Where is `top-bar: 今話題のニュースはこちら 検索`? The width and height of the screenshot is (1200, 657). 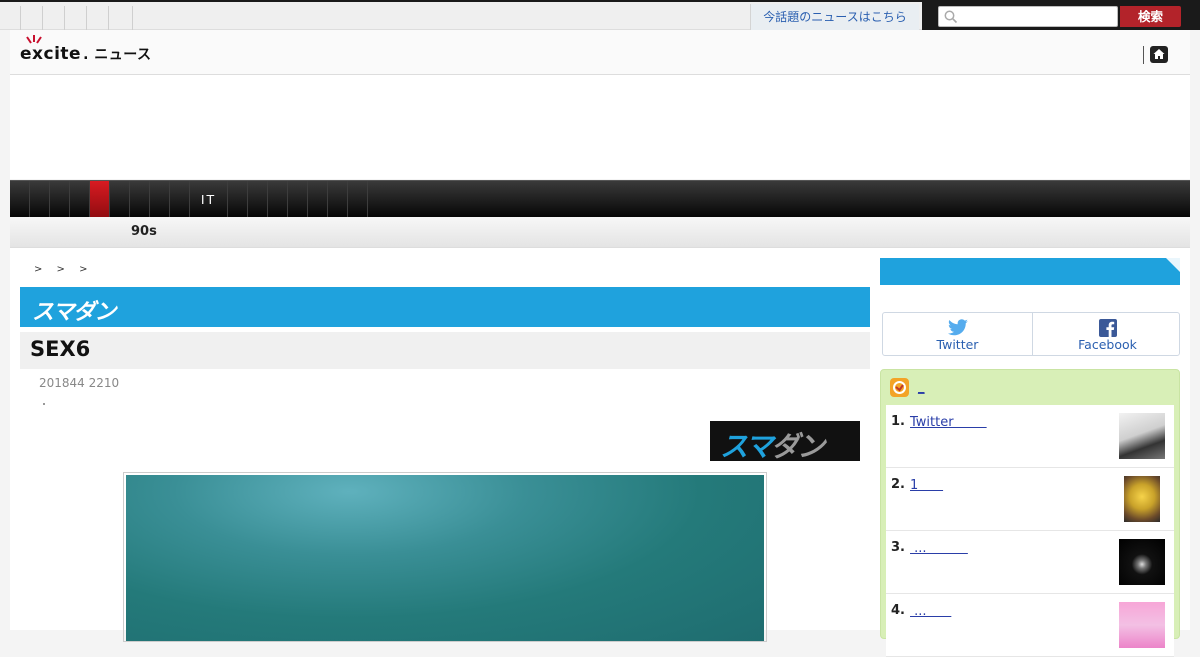 top-bar: 今話題のニュースはこちら 検索 is located at coordinates (600, 15).